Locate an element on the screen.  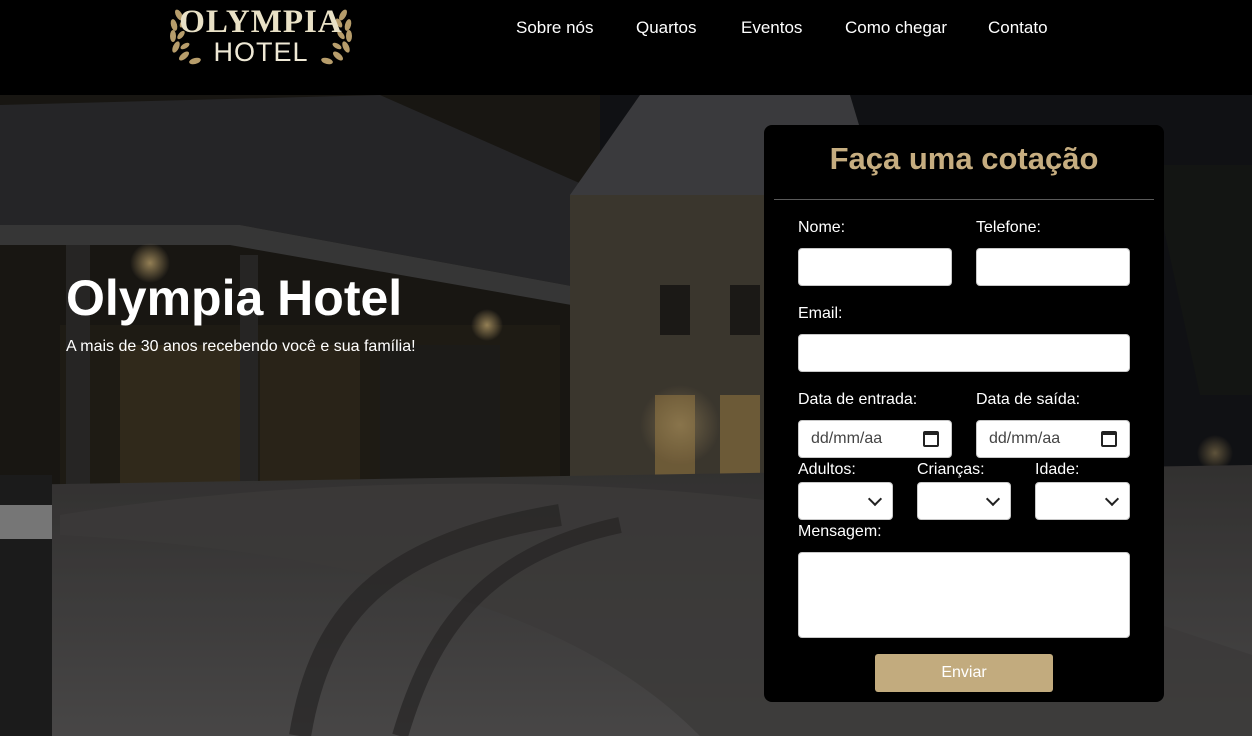
checkout-label: Data de saída: is located at coordinates (1028, 399).